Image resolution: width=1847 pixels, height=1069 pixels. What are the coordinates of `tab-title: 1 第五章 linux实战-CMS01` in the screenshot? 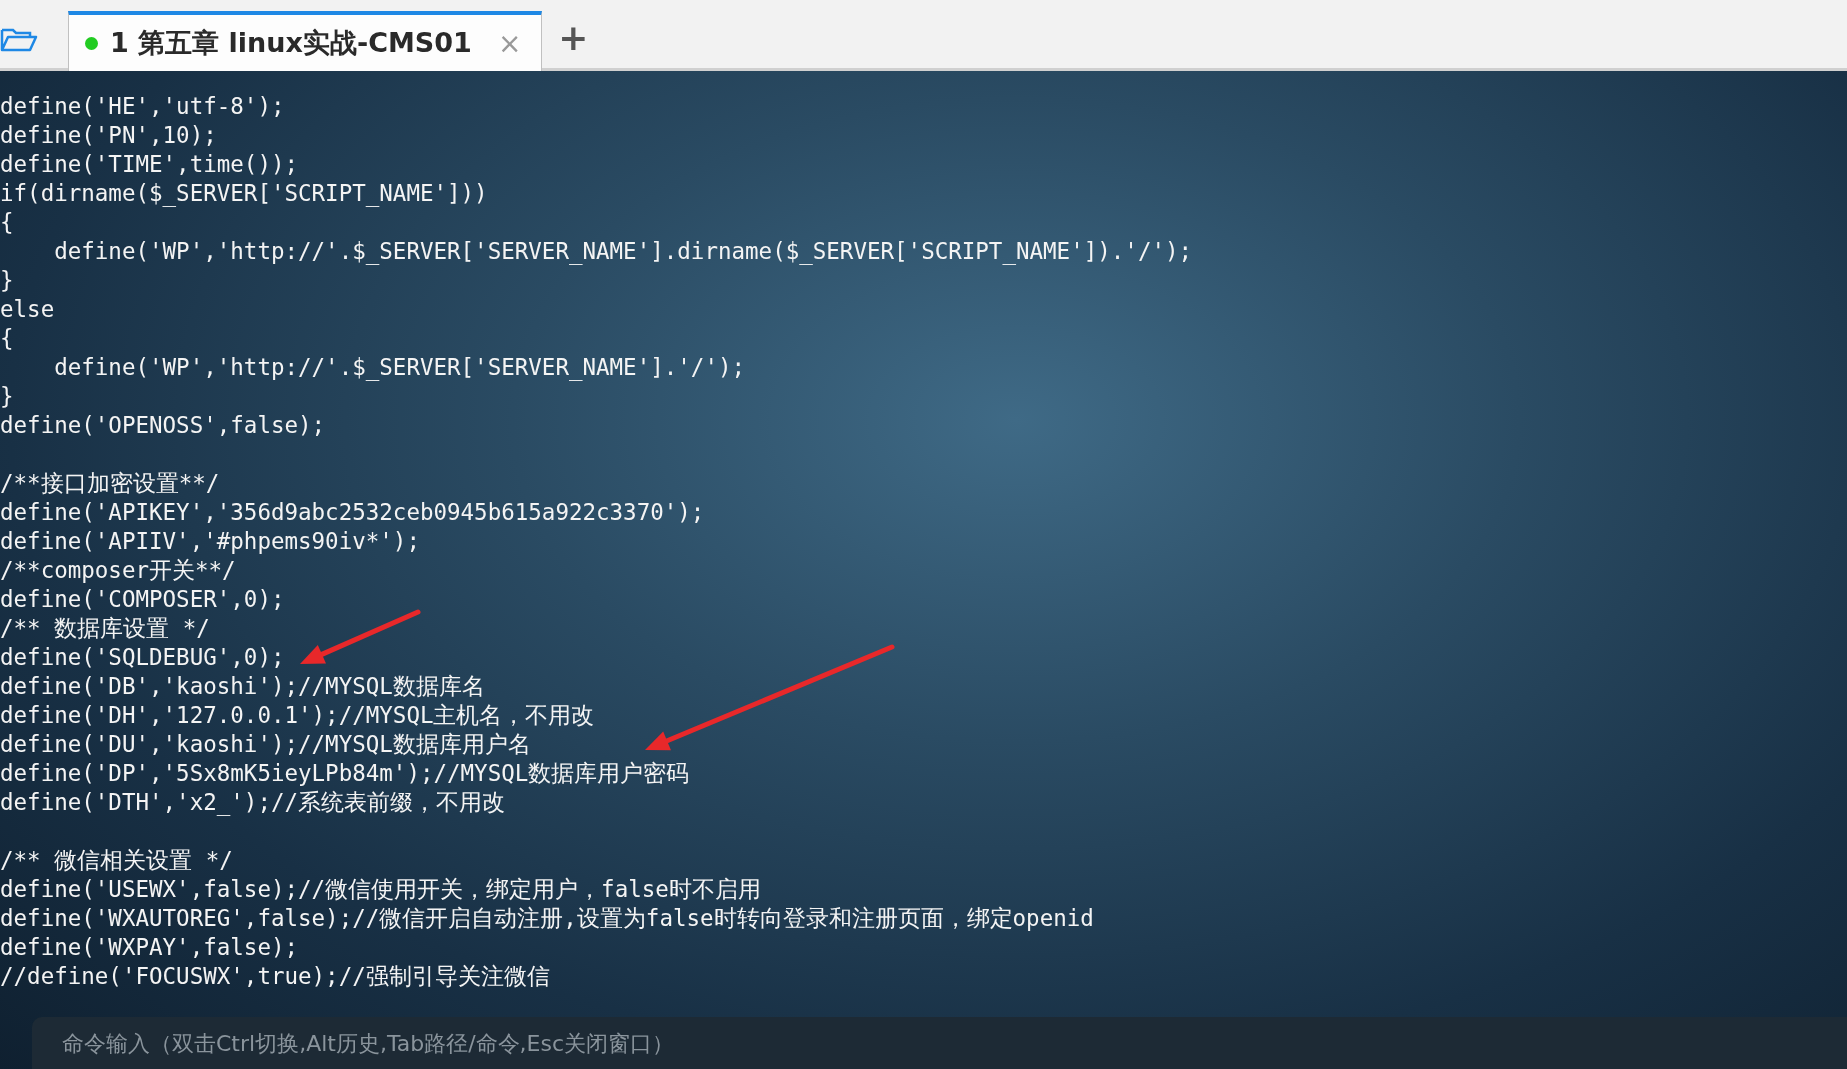 It's located at (291, 43).